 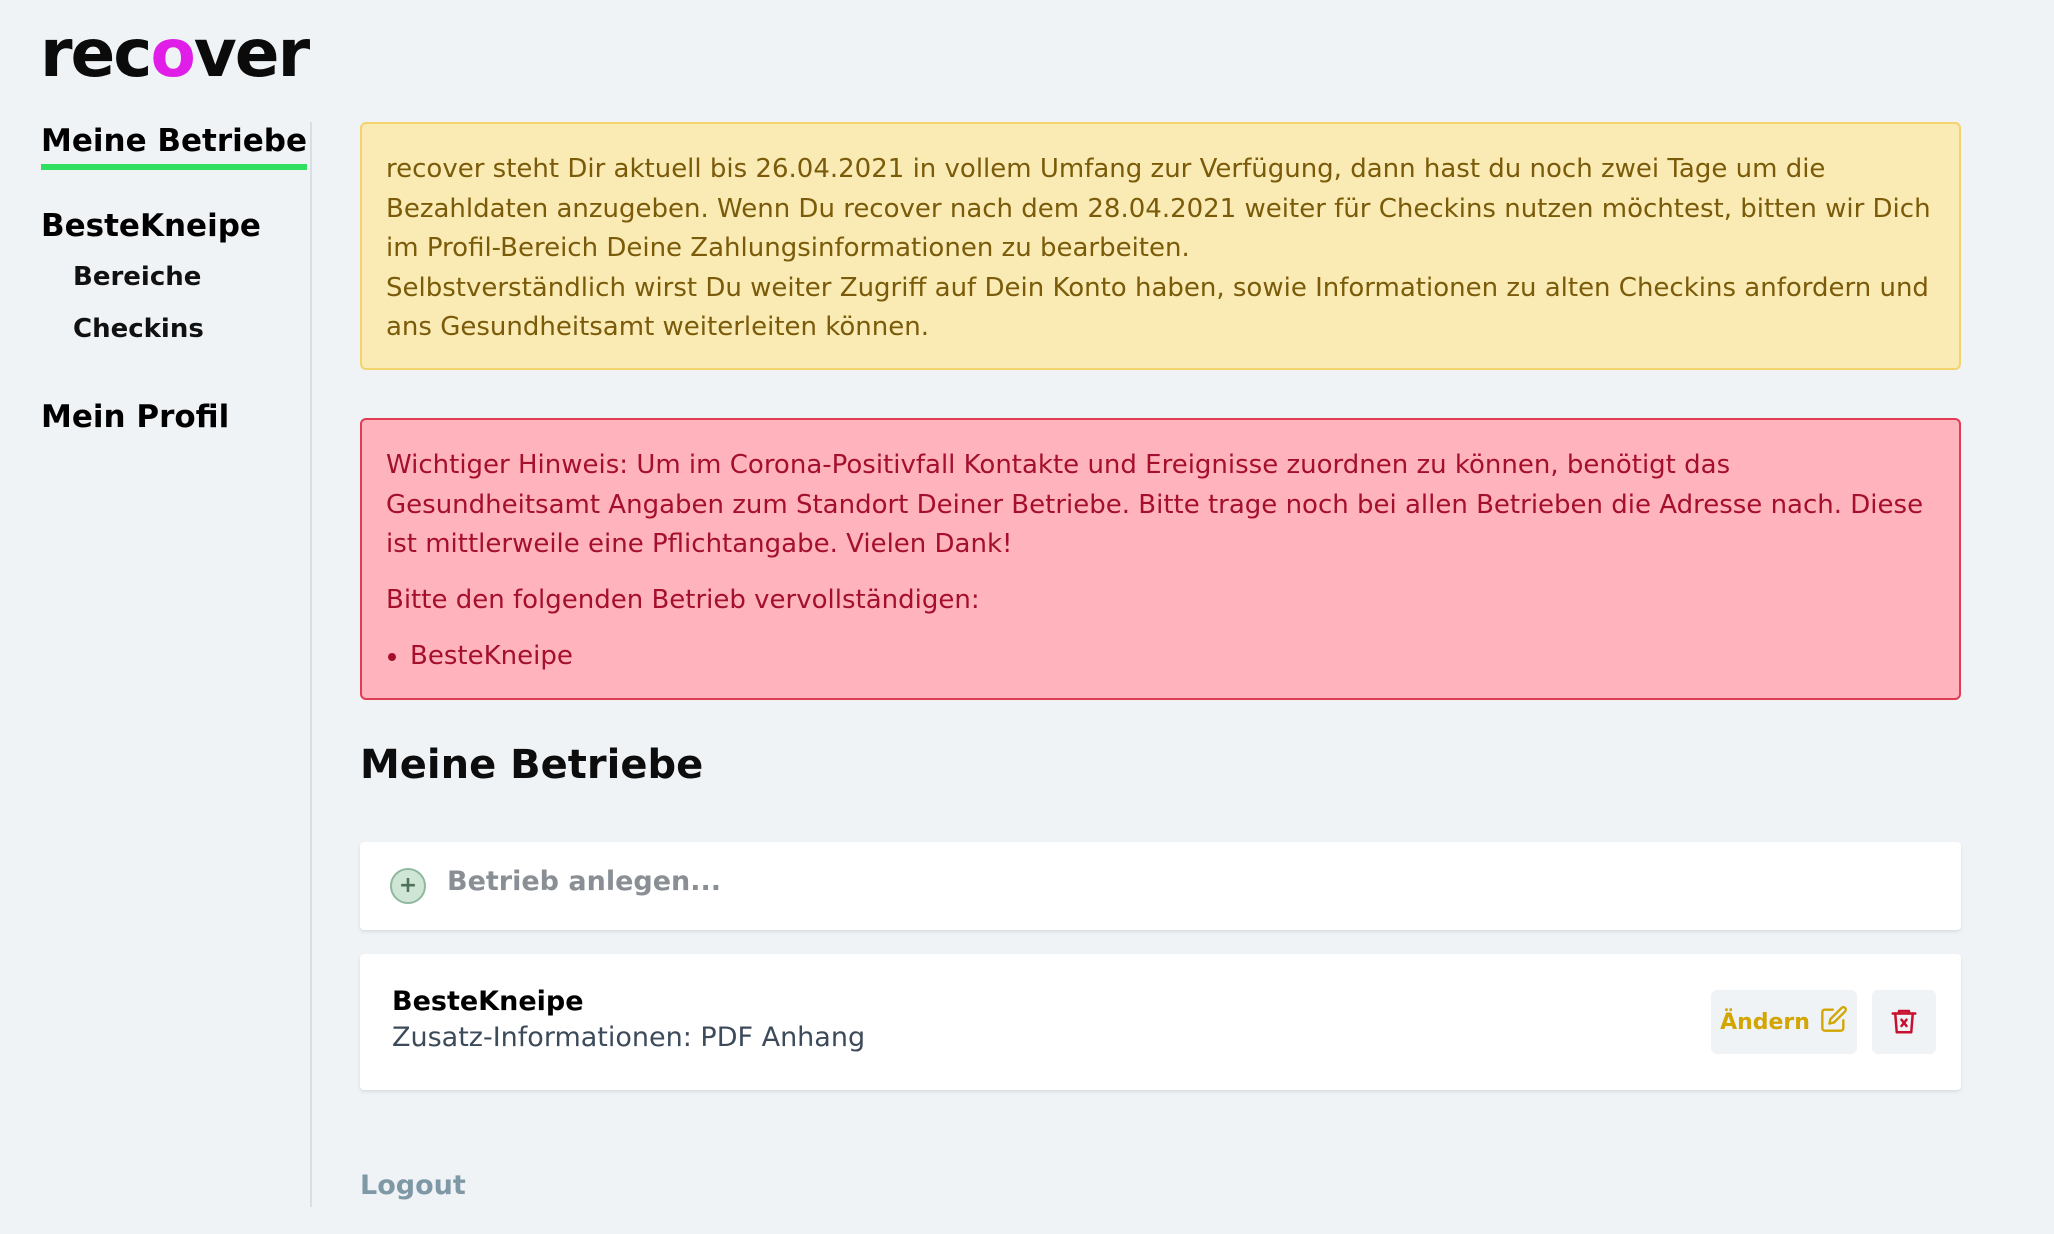 What do you see at coordinates (1765, 1022) in the screenshot?
I see `edit-button-label: Ändern` at bounding box center [1765, 1022].